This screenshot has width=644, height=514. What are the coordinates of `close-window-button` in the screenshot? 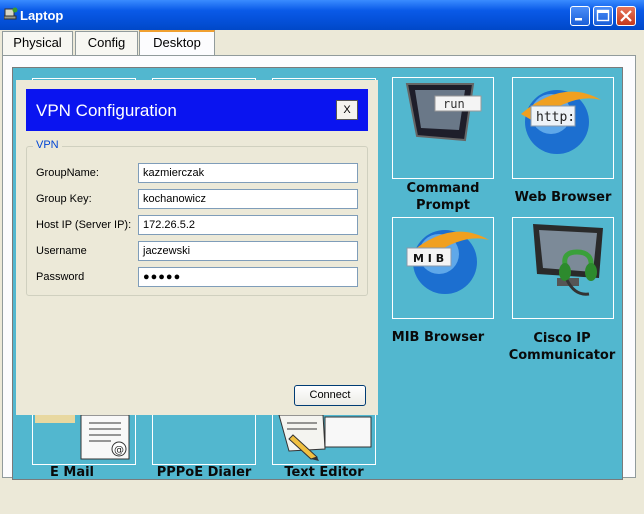 It's located at (626, 16).